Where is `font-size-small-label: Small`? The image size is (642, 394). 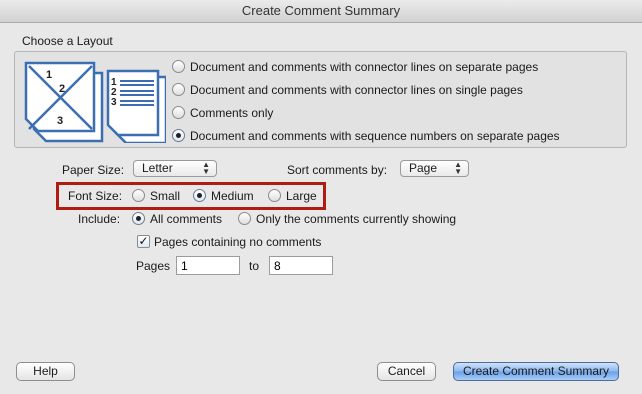 font-size-small-label: Small is located at coordinates (165, 196).